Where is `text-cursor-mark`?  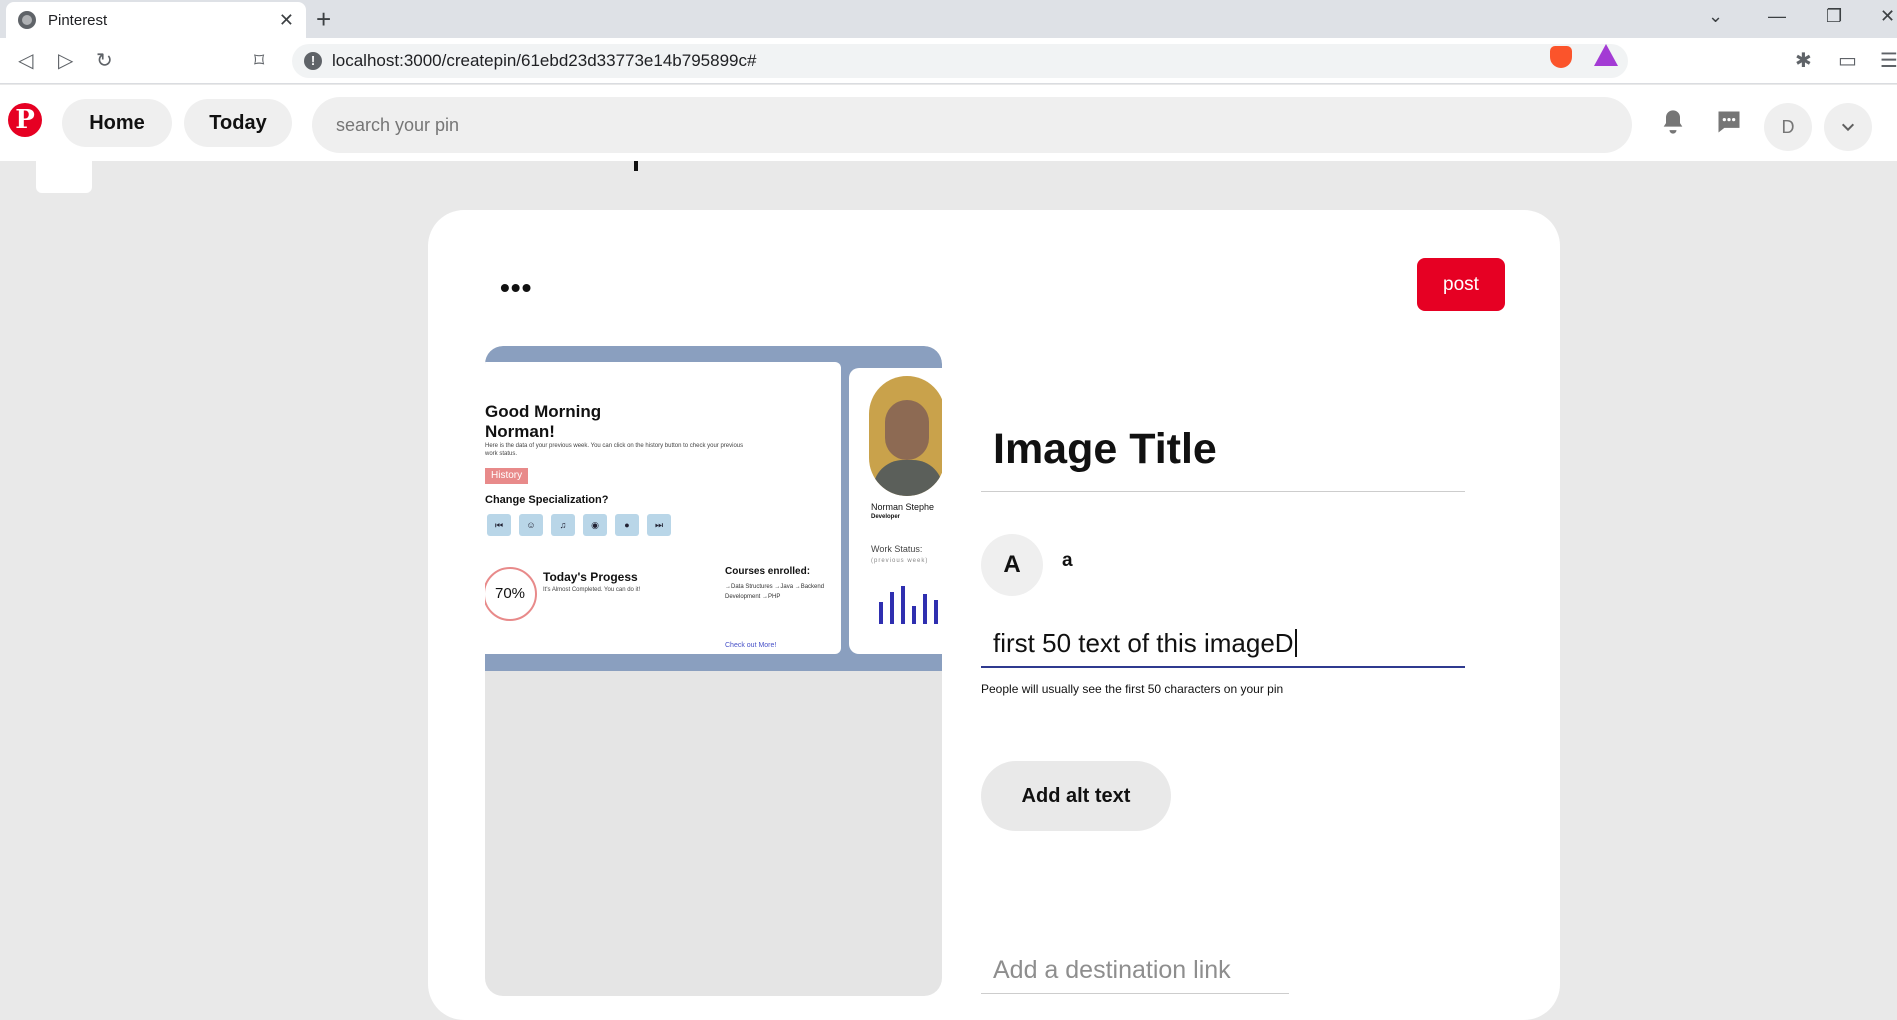
text-cursor-mark is located at coordinates (636, 166).